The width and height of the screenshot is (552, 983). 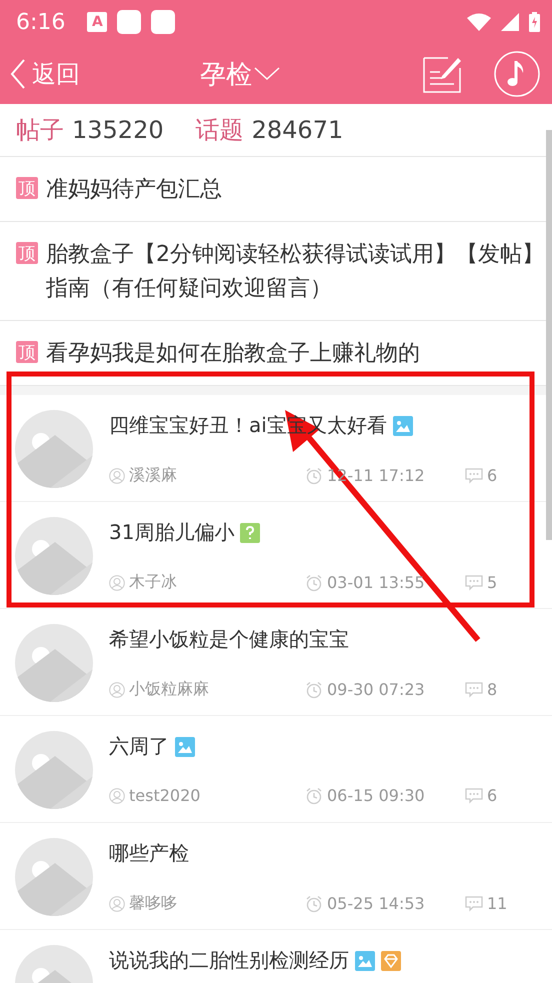 I want to click on post-time: 03-01 13:55, so click(x=376, y=582).